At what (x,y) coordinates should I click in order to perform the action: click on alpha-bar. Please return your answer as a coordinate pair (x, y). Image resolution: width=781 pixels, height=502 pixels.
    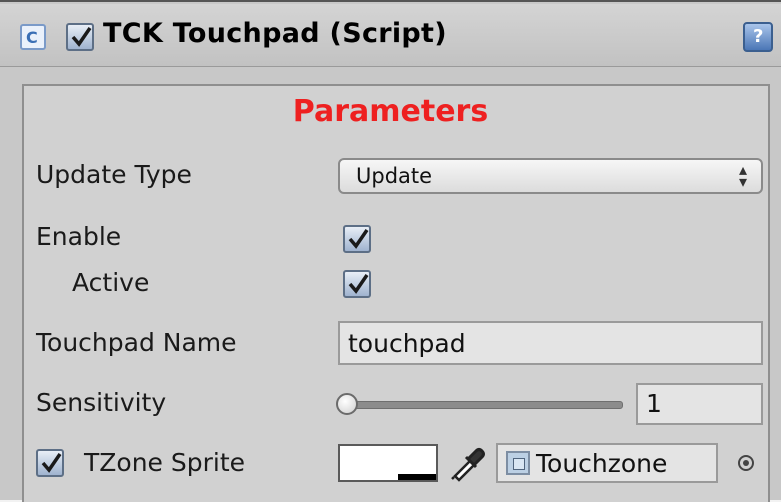
    Looking at the image, I should click on (417, 477).